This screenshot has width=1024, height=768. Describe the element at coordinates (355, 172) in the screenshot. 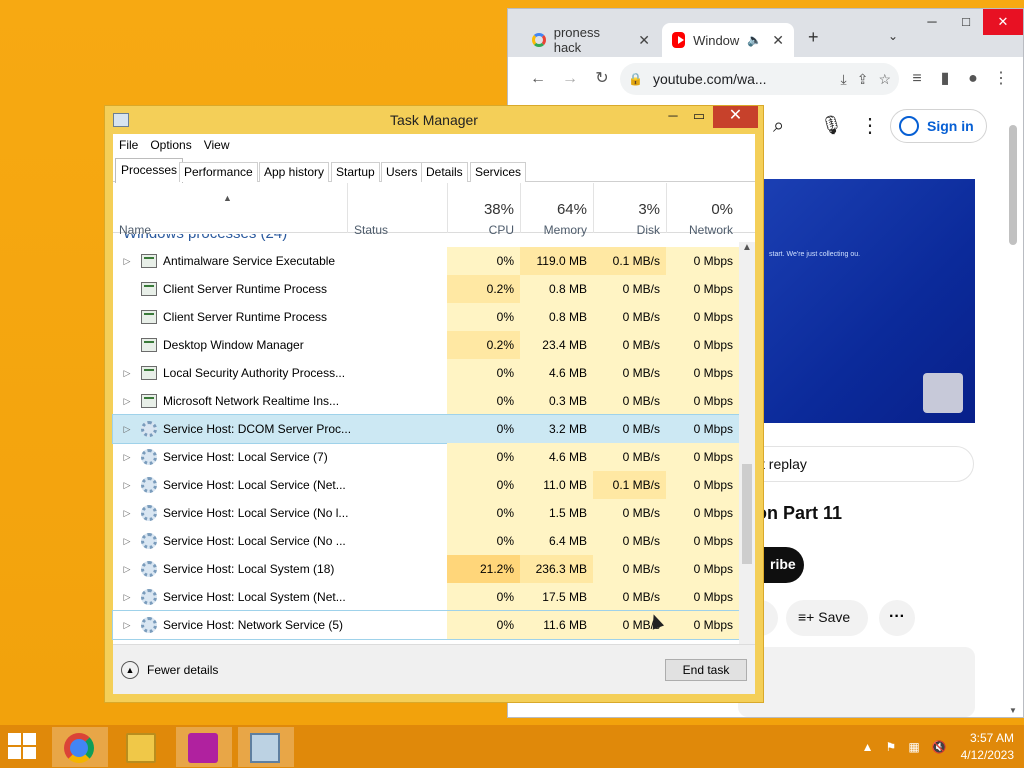

I see `tab-startup: Startup` at that location.